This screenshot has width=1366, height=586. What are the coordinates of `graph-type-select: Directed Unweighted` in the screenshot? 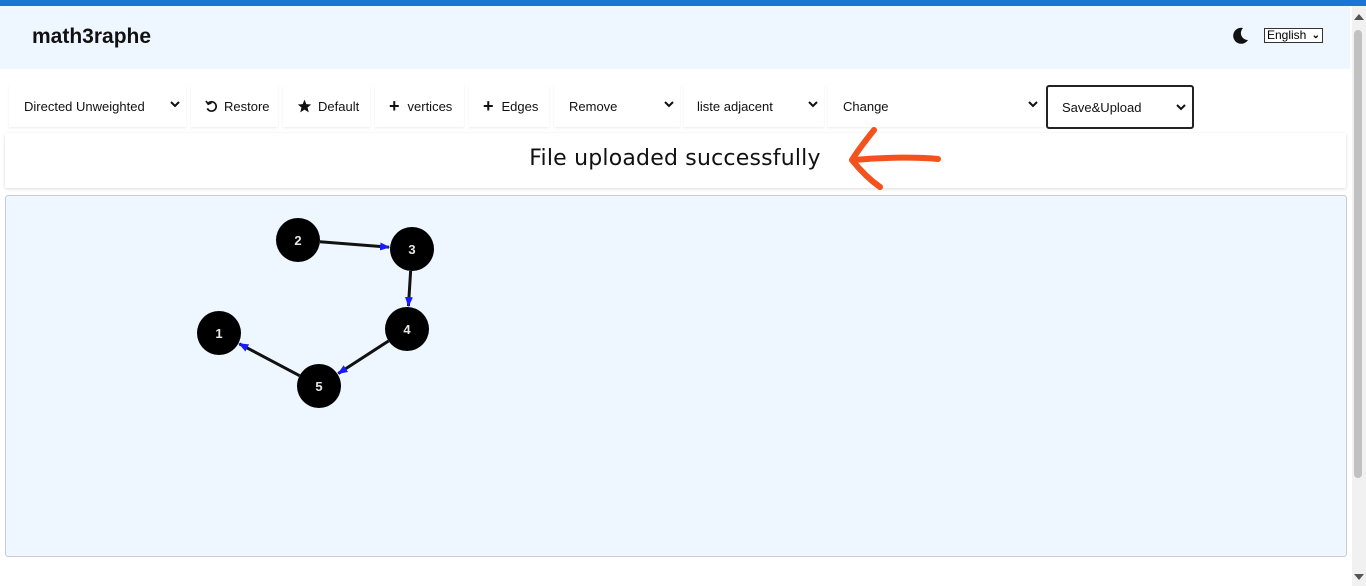 It's located at (97, 106).